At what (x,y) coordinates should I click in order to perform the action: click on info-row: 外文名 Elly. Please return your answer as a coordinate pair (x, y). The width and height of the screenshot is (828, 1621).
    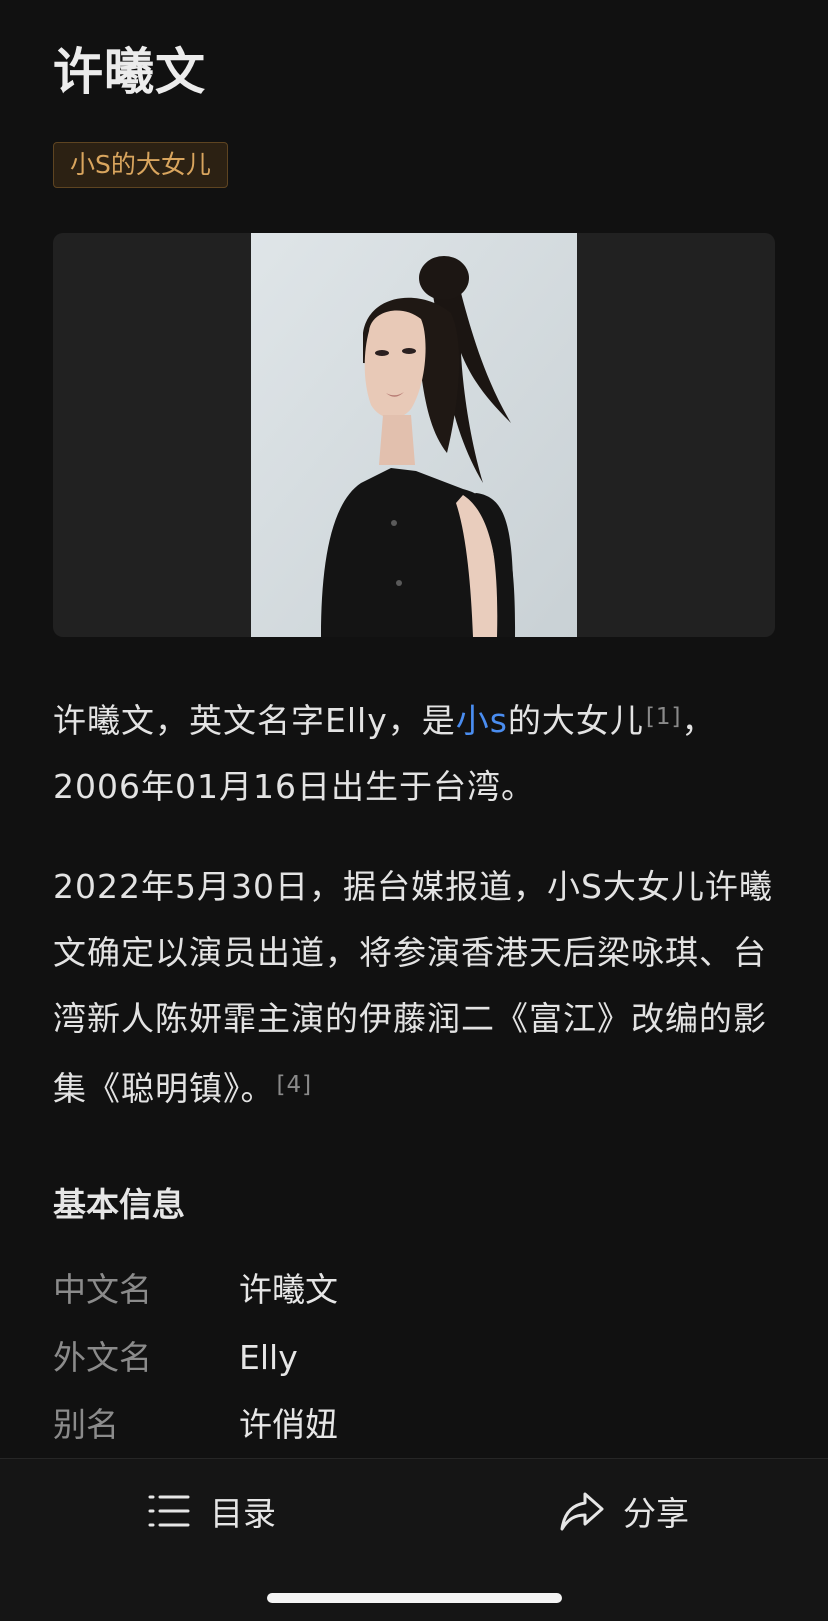
    Looking at the image, I should click on (414, 1358).